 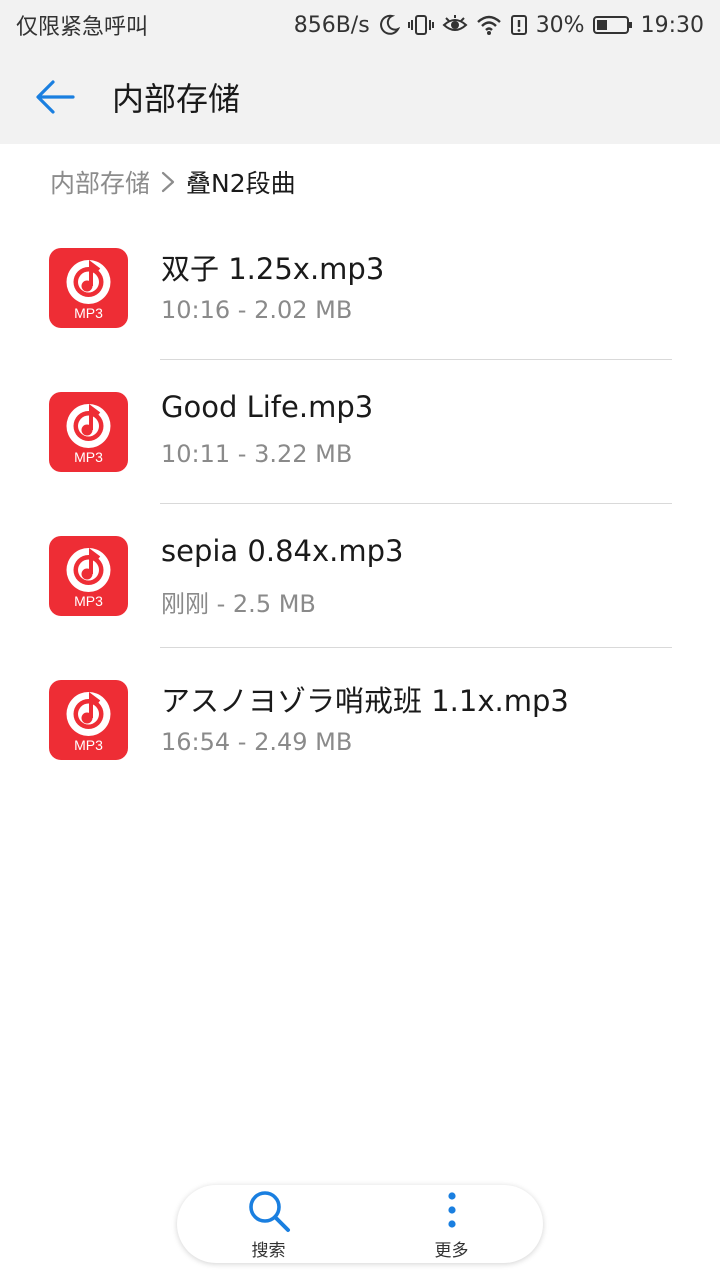 What do you see at coordinates (176, 99) in the screenshot?
I see `page-title: 内部存储` at bounding box center [176, 99].